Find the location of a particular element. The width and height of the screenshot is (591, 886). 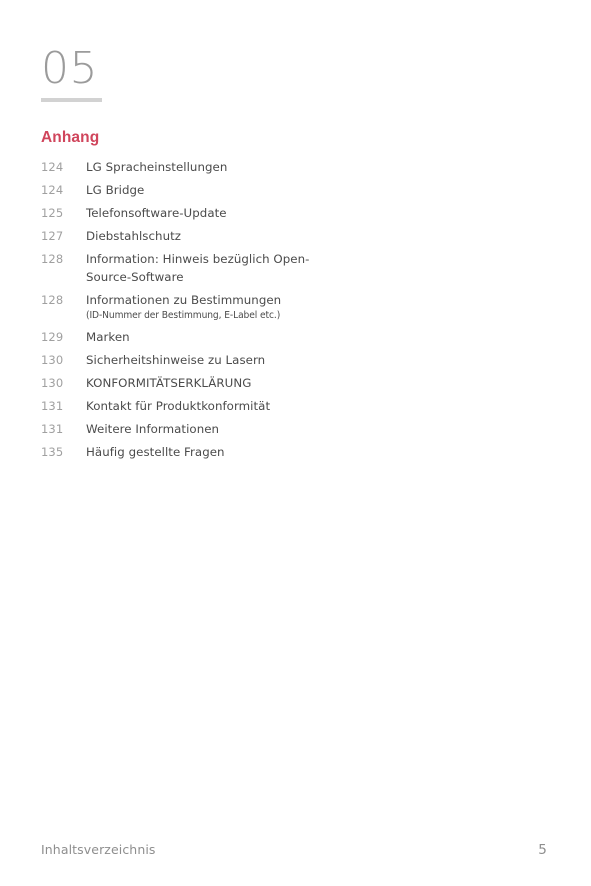

toc-entry: 124 LG Bridge is located at coordinates (191, 191).